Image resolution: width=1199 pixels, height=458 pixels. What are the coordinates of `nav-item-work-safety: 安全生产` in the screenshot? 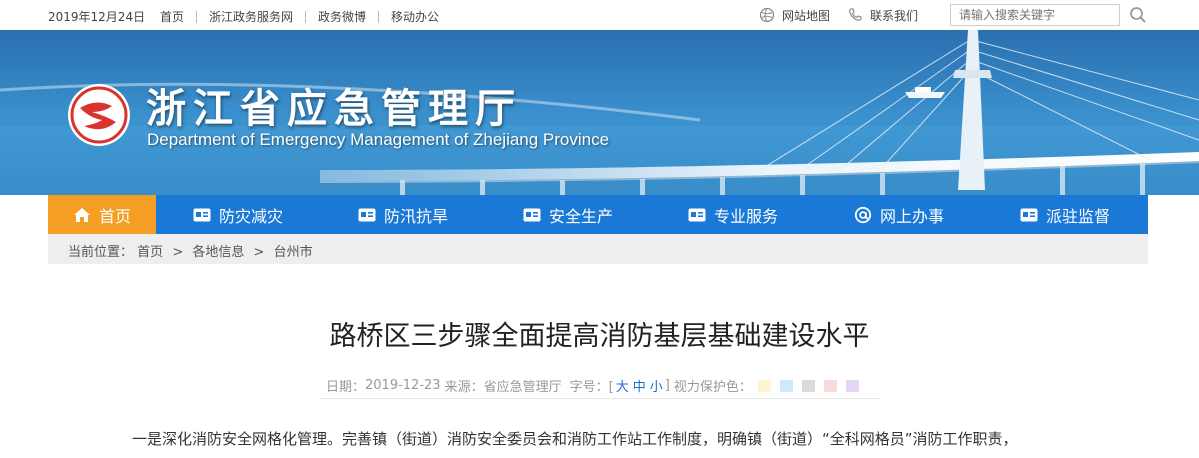 It's located at (568, 214).